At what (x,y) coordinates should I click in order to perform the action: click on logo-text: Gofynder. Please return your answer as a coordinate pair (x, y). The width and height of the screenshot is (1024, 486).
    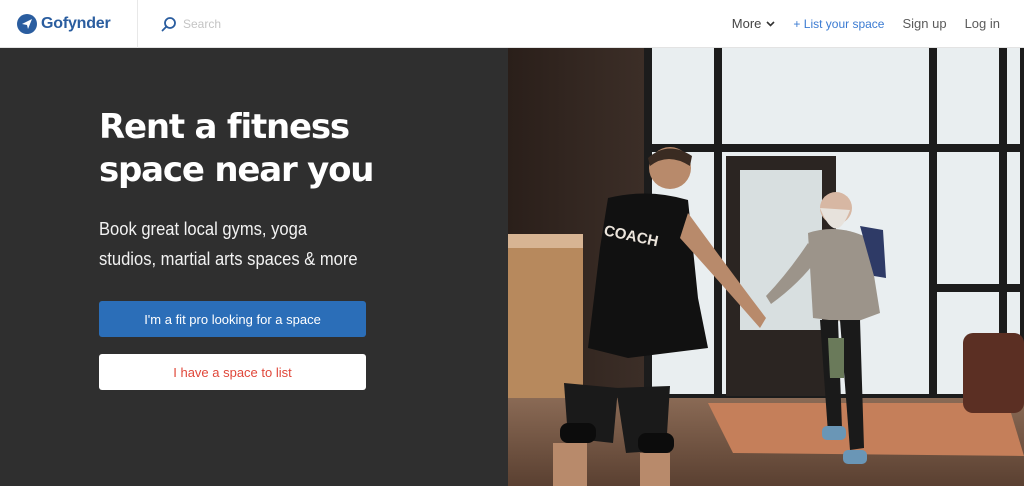
    Looking at the image, I should click on (76, 23).